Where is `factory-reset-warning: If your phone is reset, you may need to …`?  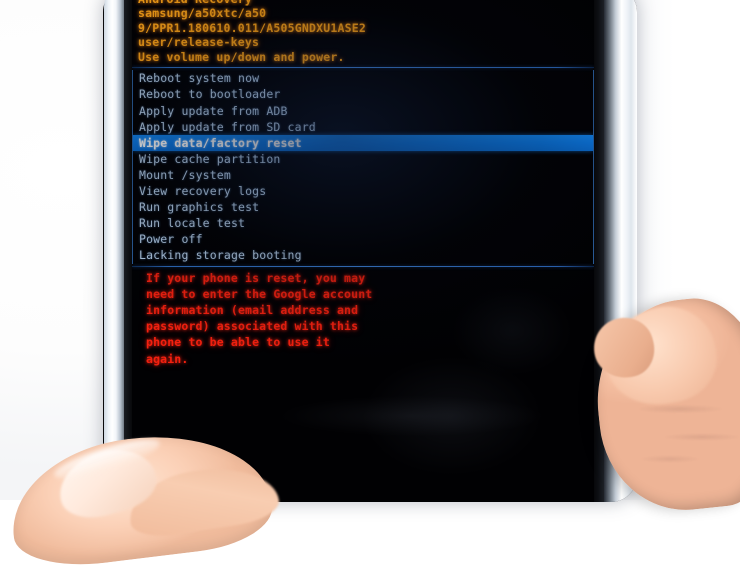
factory-reset-warning: If your phone is reset, you may need to … is located at coordinates (363, 319).